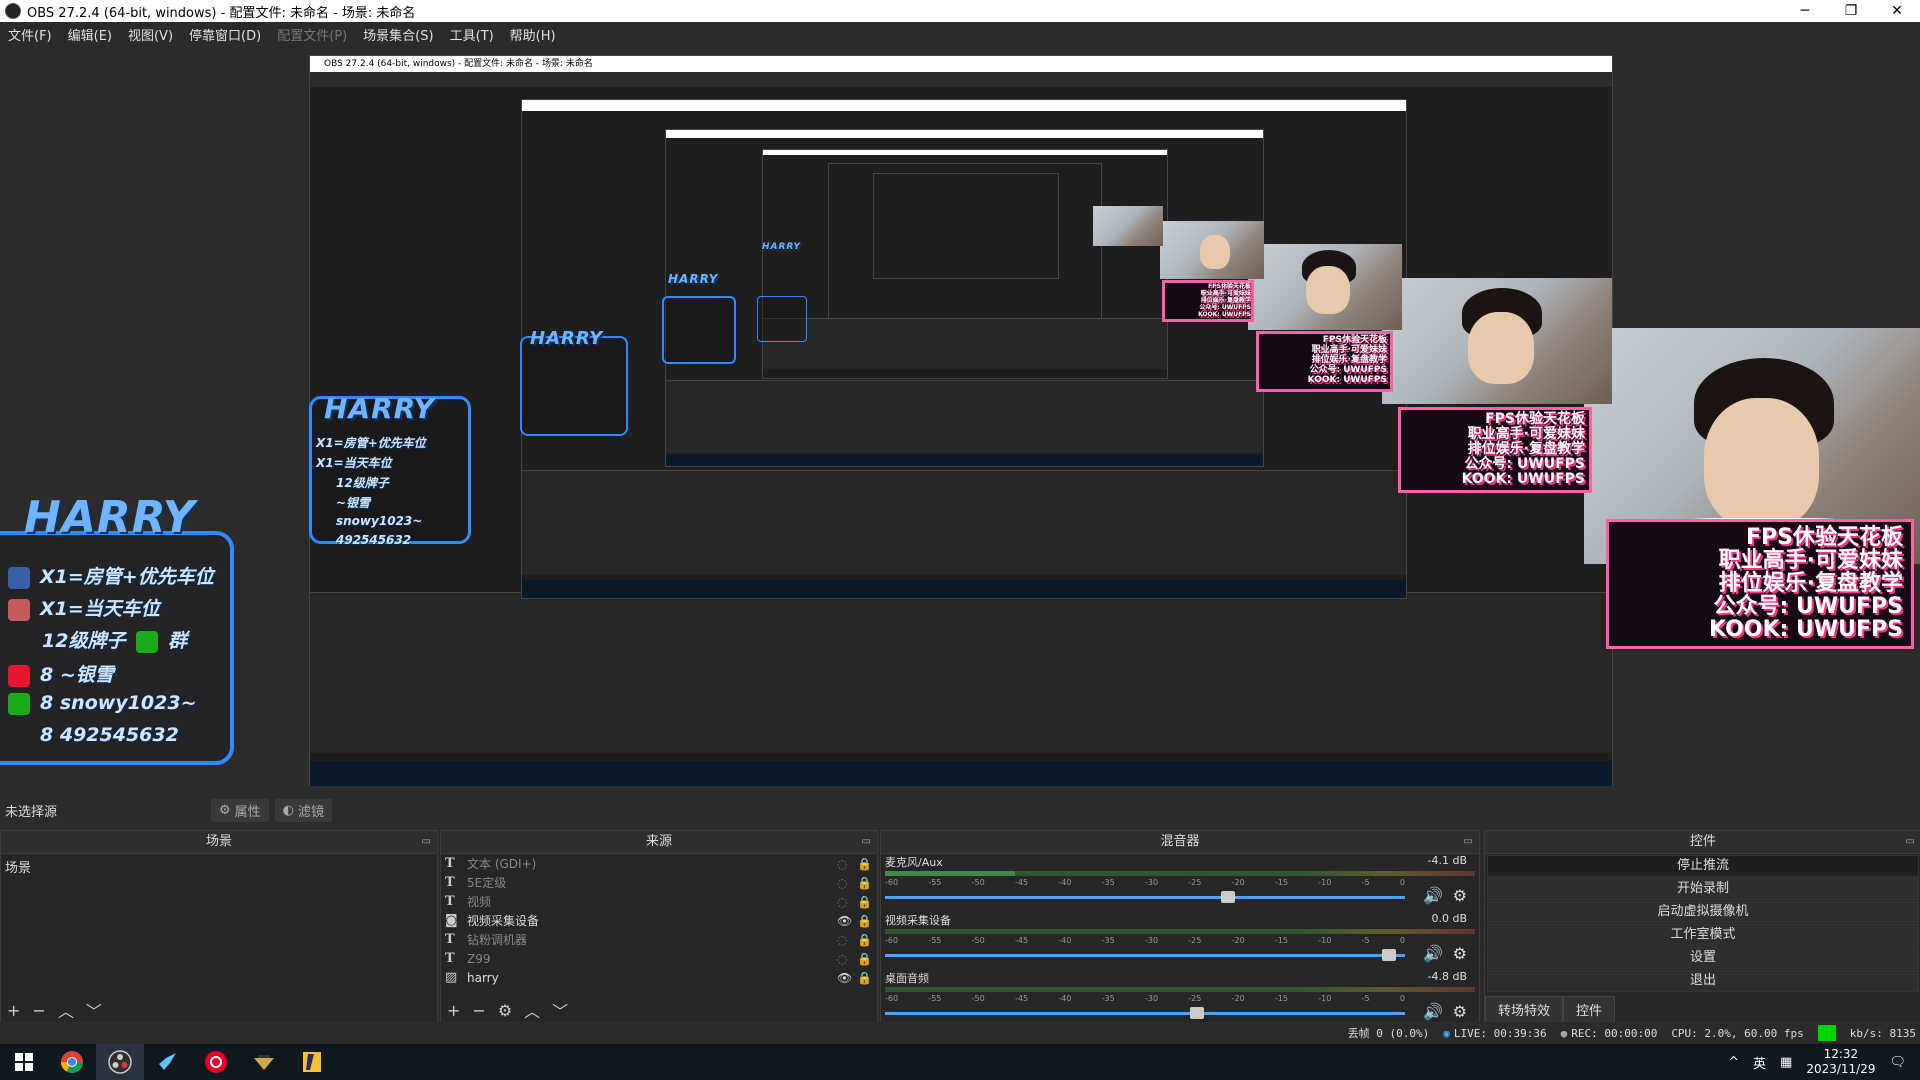 This screenshot has width=1920, height=1080. Describe the element at coordinates (216, 1062) in the screenshot. I see `netease-music-icon` at that location.